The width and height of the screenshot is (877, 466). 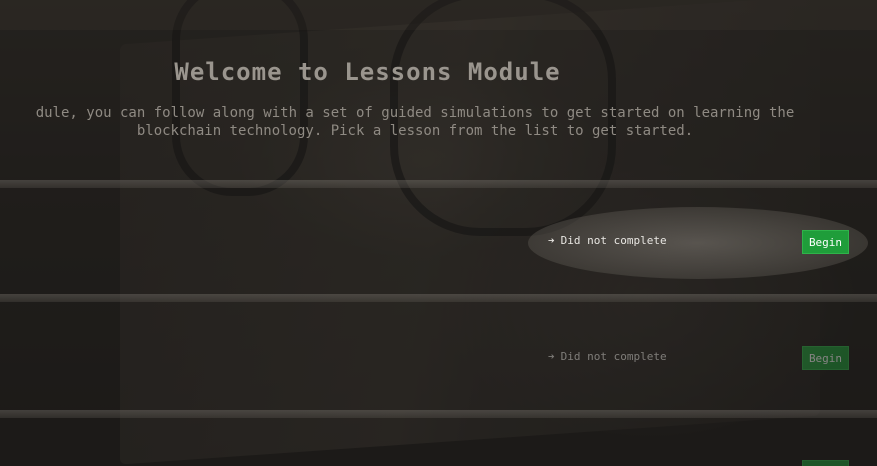 I want to click on begin-lesson-button-partial, so click(x=825, y=463).